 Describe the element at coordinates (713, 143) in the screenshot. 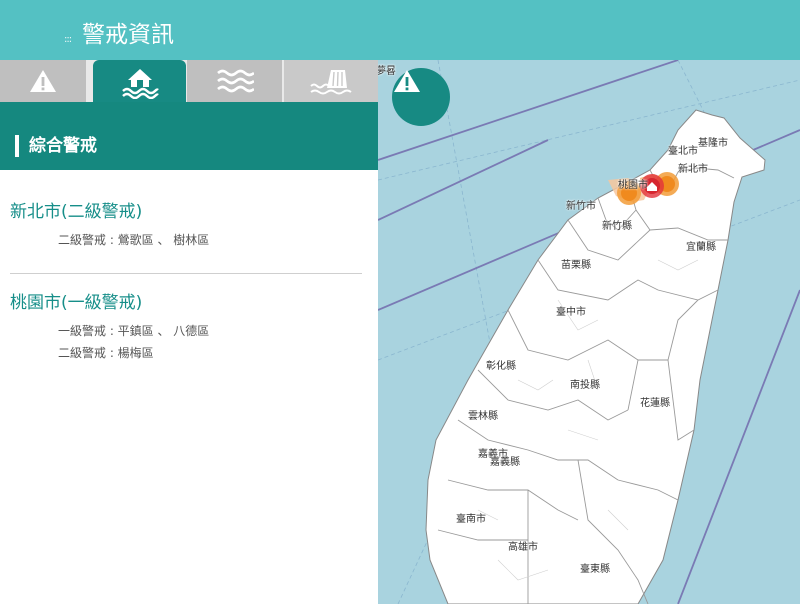

I see `map-label-keelung: 基隆市` at that location.